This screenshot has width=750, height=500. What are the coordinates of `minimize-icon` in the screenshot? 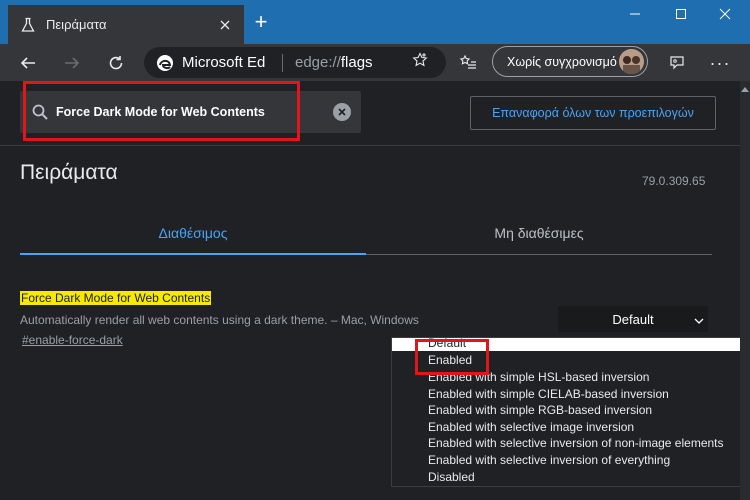 It's located at (635, 14).